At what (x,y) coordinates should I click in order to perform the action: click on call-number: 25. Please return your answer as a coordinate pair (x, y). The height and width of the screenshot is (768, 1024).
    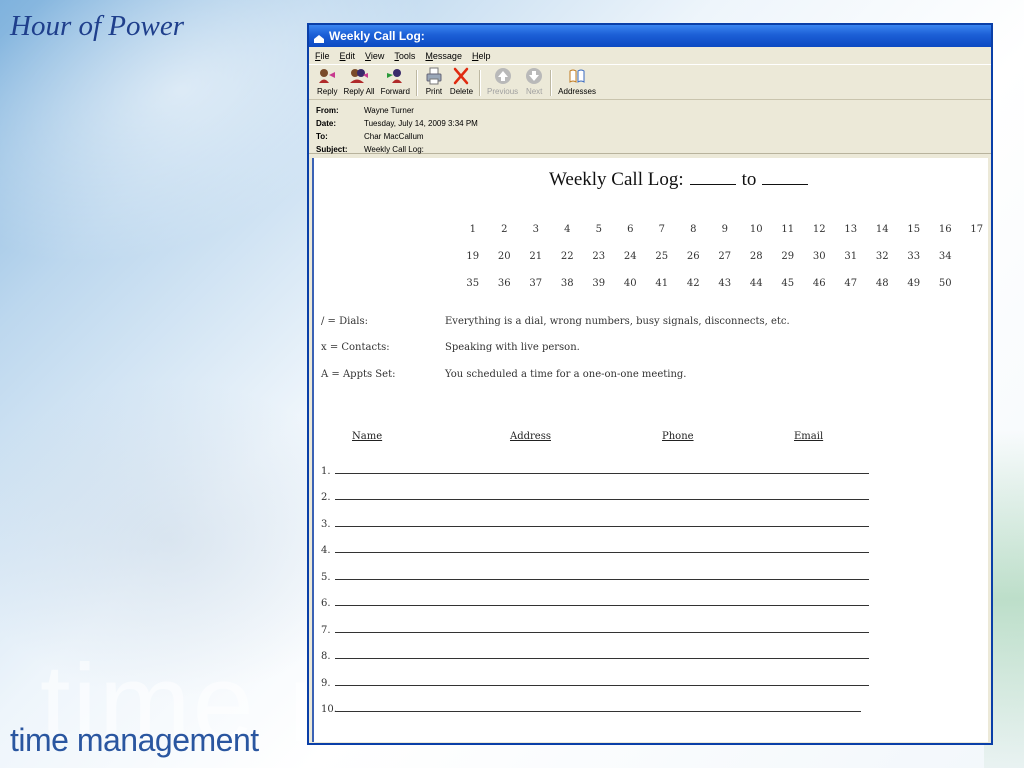
    Looking at the image, I should click on (662, 256).